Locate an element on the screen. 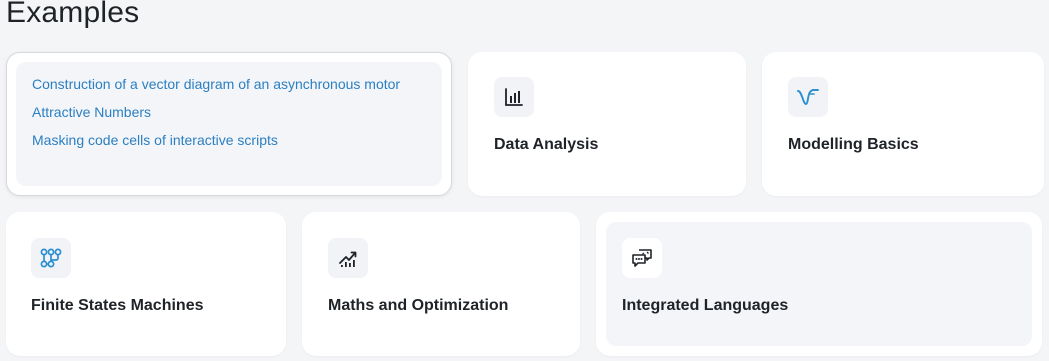  code-chat-icon is located at coordinates (642, 258).